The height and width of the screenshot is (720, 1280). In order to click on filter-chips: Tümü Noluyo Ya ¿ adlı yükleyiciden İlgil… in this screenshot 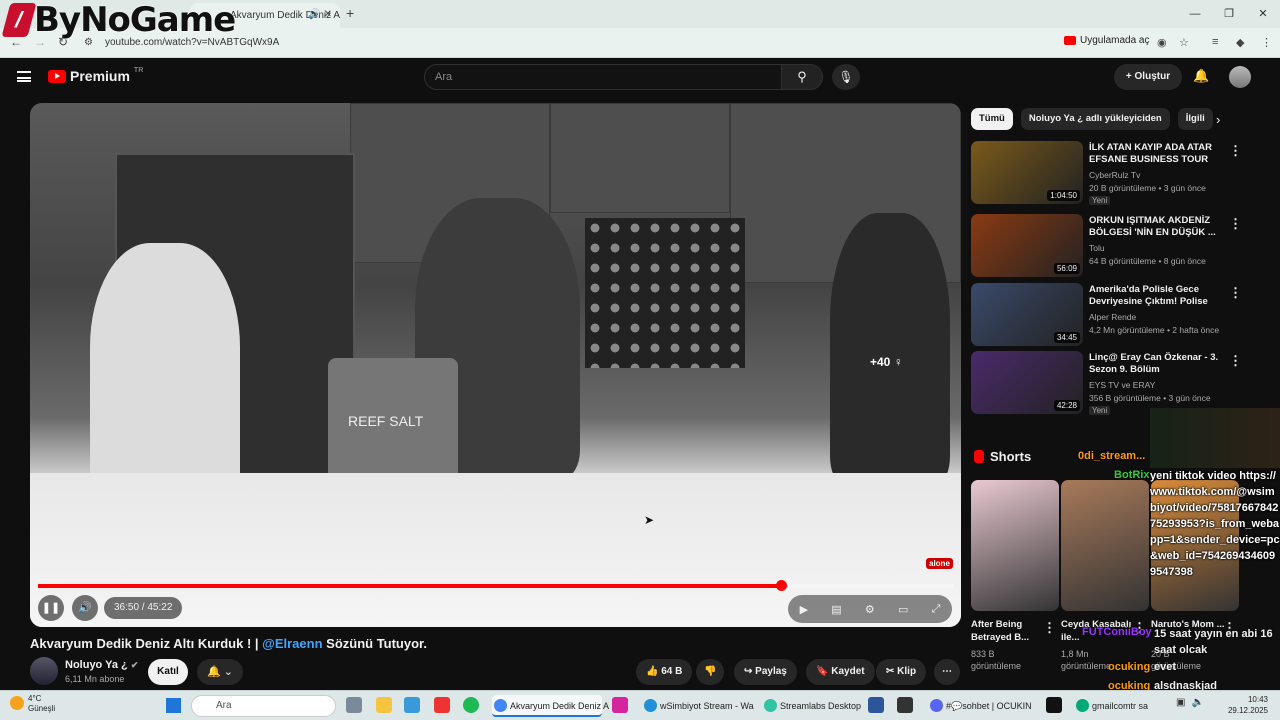, I will do `click(1092, 120)`.